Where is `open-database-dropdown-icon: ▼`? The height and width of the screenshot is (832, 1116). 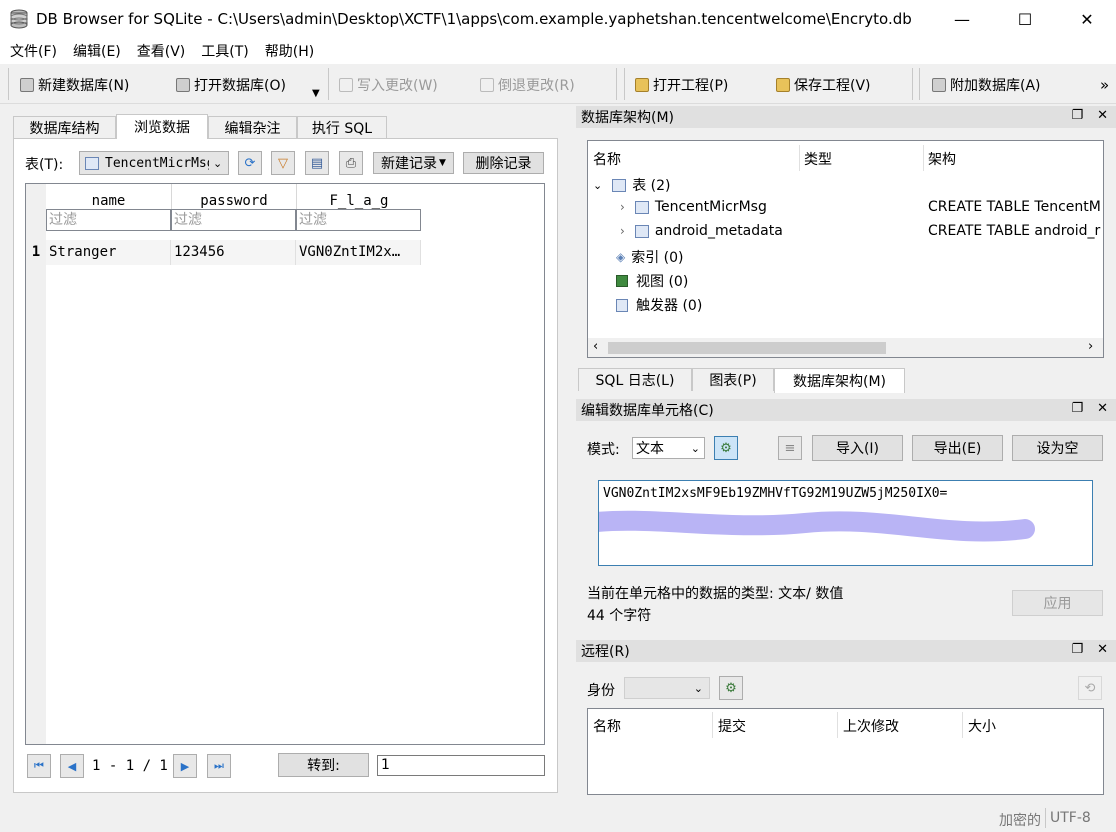
open-database-dropdown-icon: ▼ is located at coordinates (316, 93).